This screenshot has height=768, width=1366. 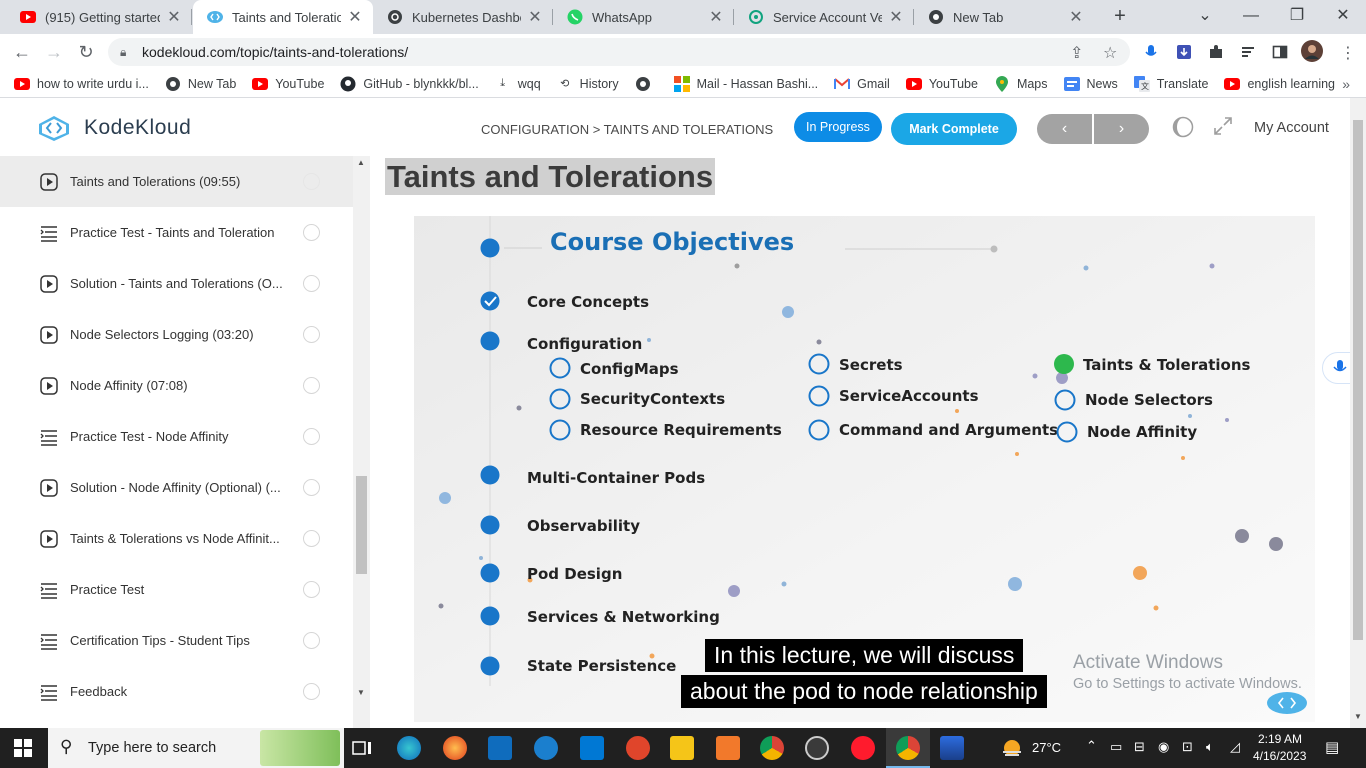 What do you see at coordinates (1121, 129) in the screenshot?
I see `next-lesson-button: ›` at bounding box center [1121, 129].